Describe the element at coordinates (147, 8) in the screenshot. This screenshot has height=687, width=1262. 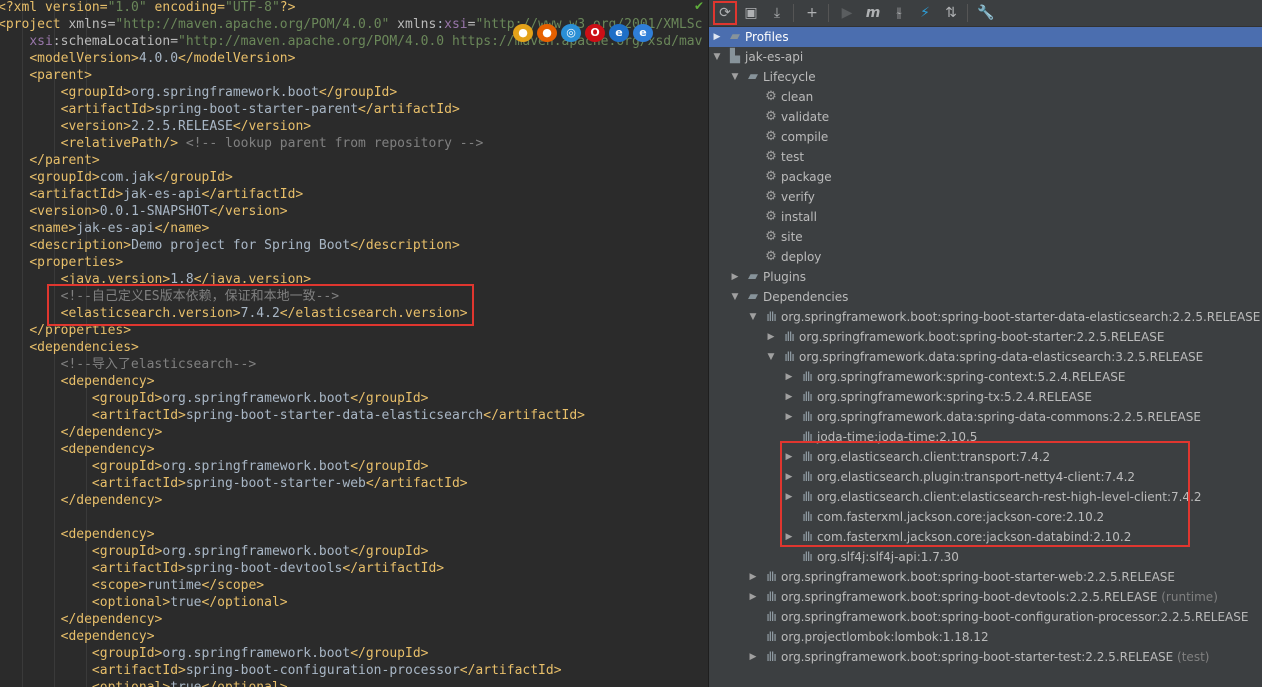
I see `code-line: <?xml version="1.0" encoding="UTF-8"?>` at that location.